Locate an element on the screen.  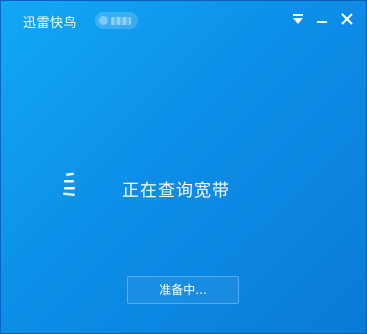
app-title: 迅雷快鸟 is located at coordinates (50, 23).